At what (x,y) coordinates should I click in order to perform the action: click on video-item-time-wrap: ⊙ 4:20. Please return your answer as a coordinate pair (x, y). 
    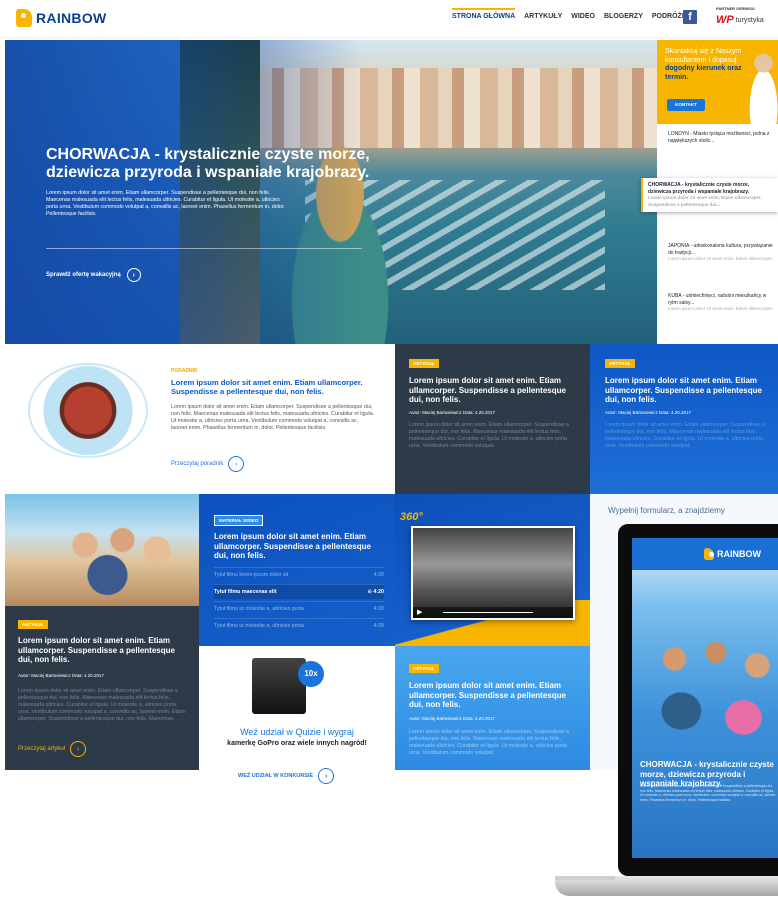
    Looking at the image, I should click on (375, 592).